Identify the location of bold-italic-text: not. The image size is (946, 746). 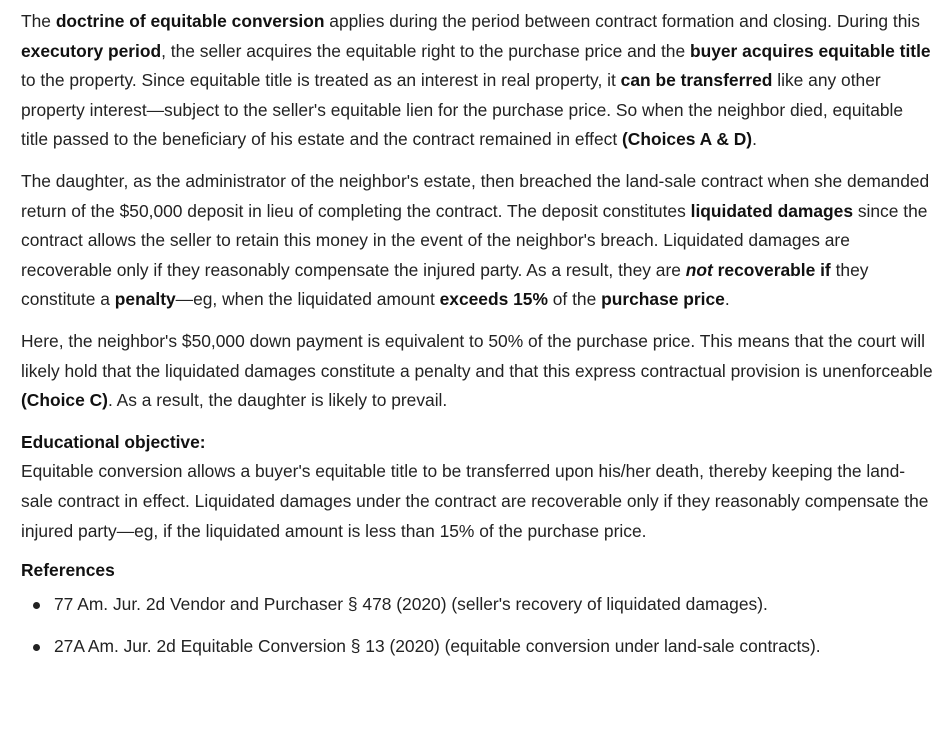
(699, 269).